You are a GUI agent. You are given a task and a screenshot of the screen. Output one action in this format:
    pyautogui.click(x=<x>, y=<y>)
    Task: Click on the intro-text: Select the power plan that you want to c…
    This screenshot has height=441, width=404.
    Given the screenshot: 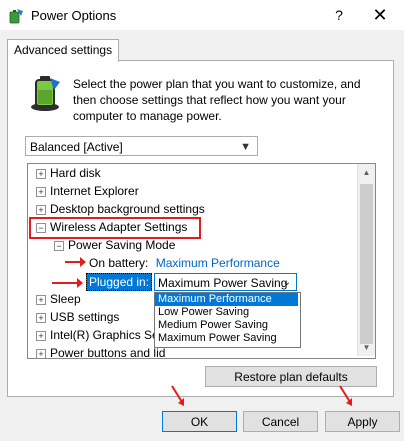 What is the action you would take?
    pyautogui.click(x=223, y=100)
    